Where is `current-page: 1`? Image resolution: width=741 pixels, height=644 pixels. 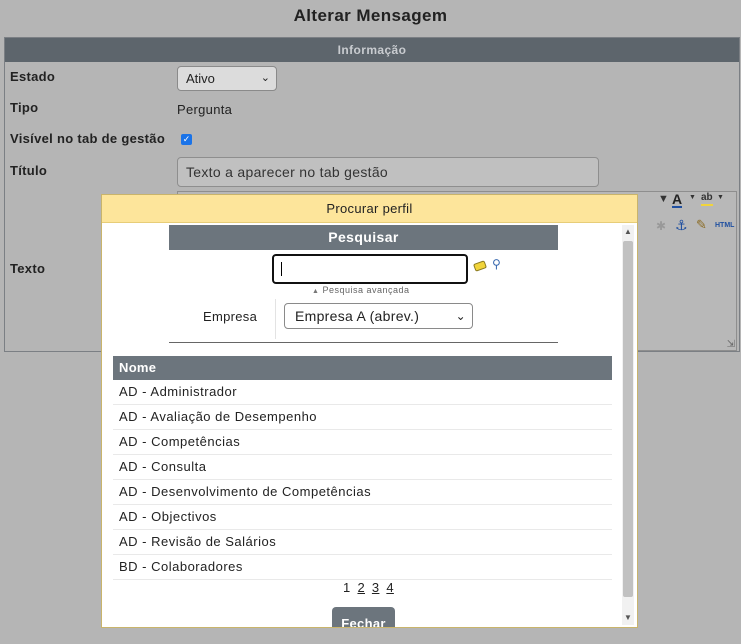
current-page: 1 is located at coordinates (347, 587).